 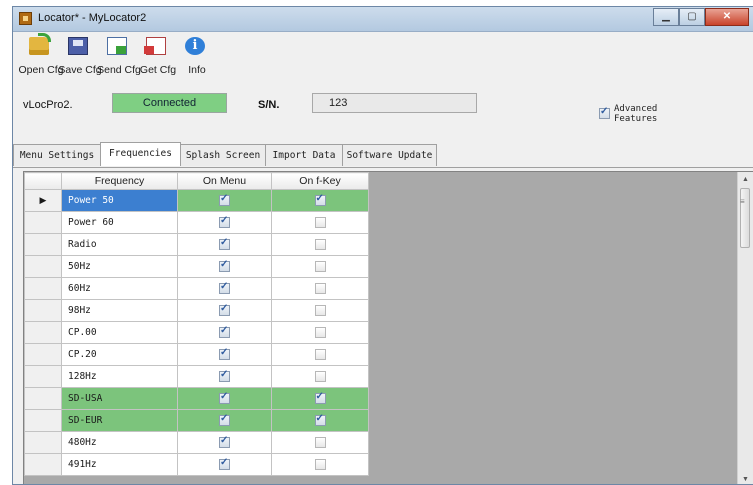 I want to click on folder-open-icon, so click(x=40, y=44).